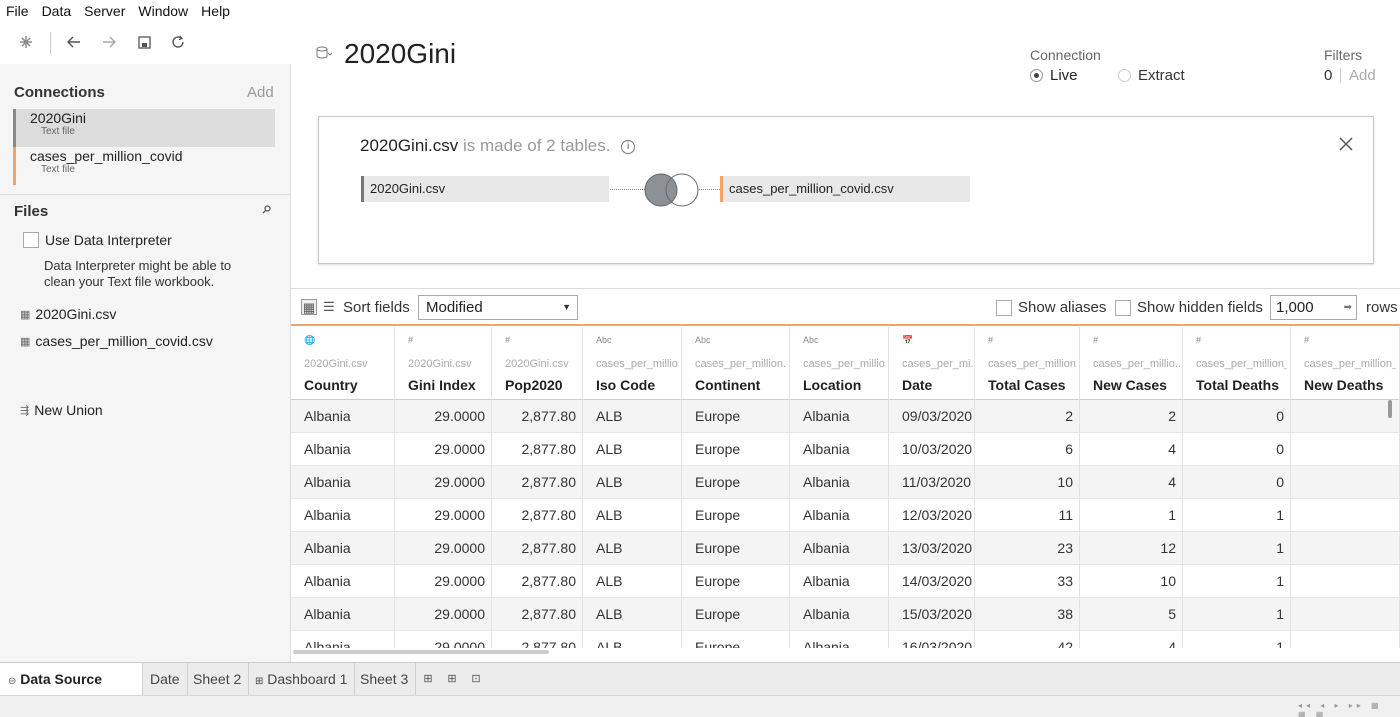 The image size is (1400, 717). I want to click on list-view-icon: ☰, so click(329, 307).